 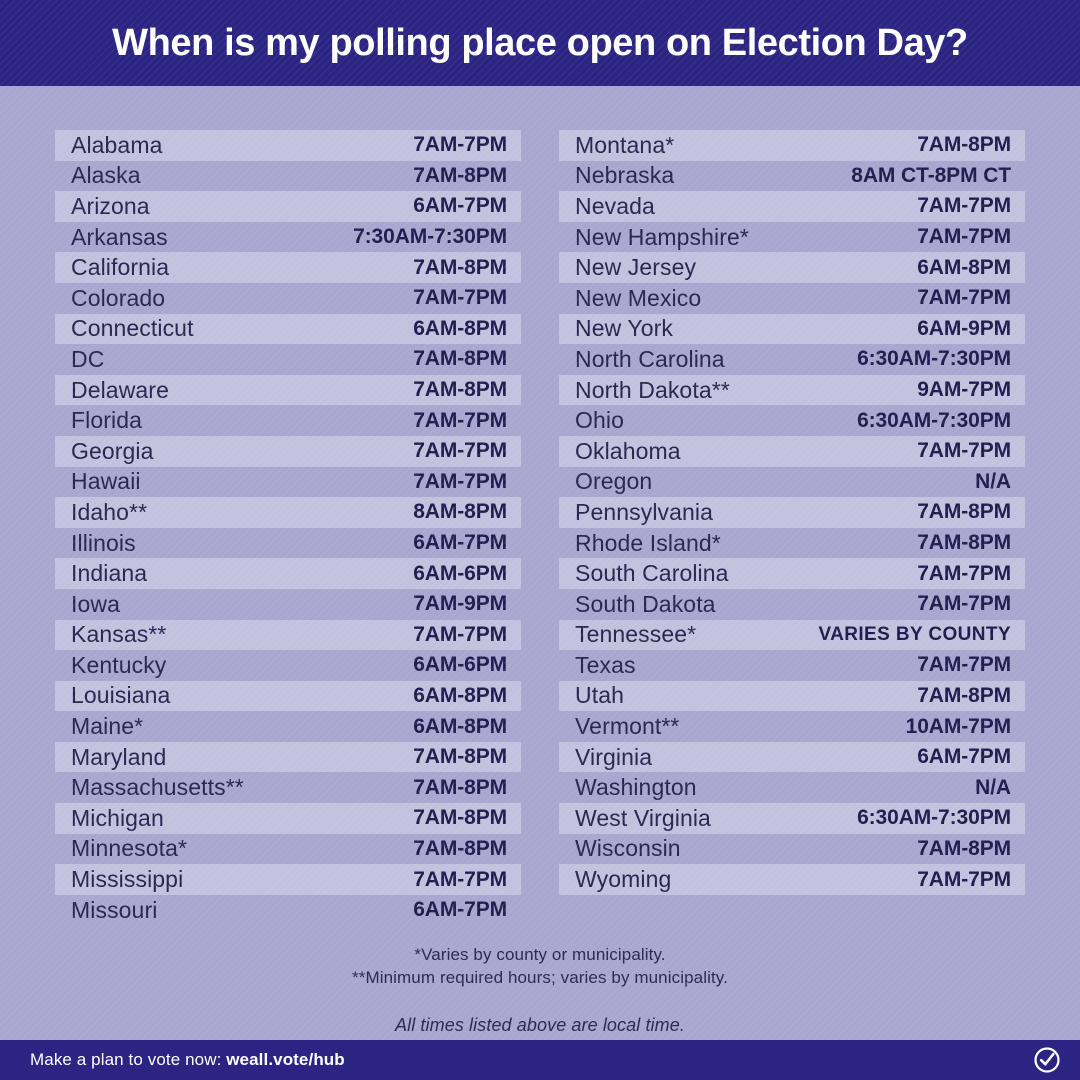 What do you see at coordinates (1047, 1060) in the screenshot?
I see `check-circle-icon` at bounding box center [1047, 1060].